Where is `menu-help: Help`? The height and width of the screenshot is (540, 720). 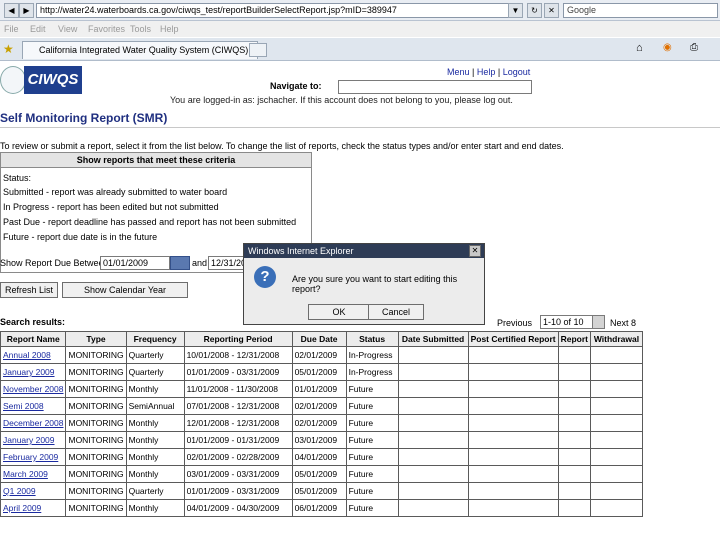 menu-help: Help is located at coordinates (169, 29).